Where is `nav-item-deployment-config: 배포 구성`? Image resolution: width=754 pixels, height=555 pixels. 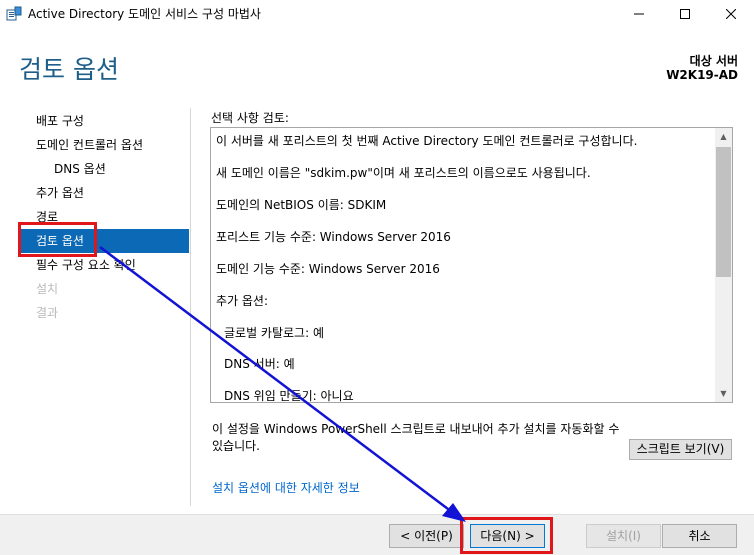 nav-item-deployment-config: 배포 구성 is located at coordinates (103, 121).